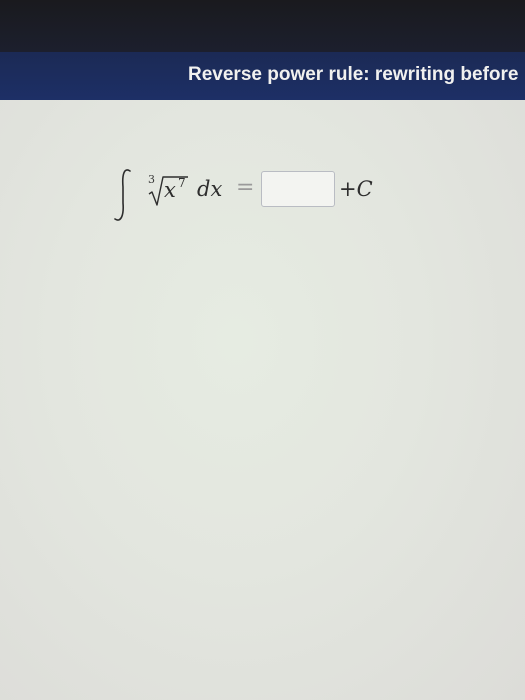  Describe the element at coordinates (210, 189) in the screenshot. I see `differential: dx` at that location.